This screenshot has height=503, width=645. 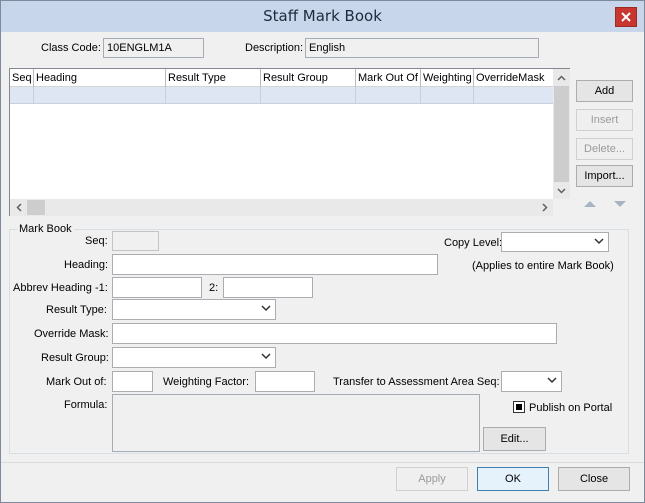 I want to click on scroll-right-arrow, so click(x=544, y=207).